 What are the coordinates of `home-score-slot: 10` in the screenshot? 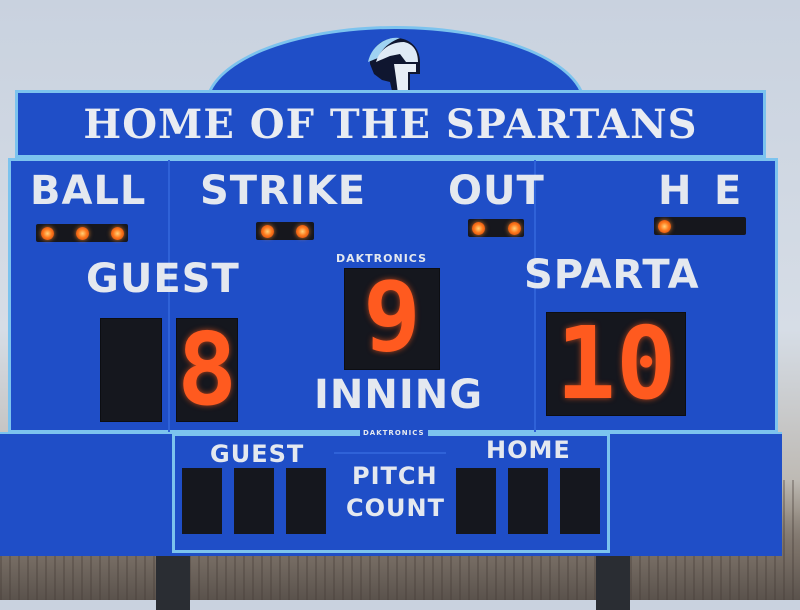 It's located at (616, 363).